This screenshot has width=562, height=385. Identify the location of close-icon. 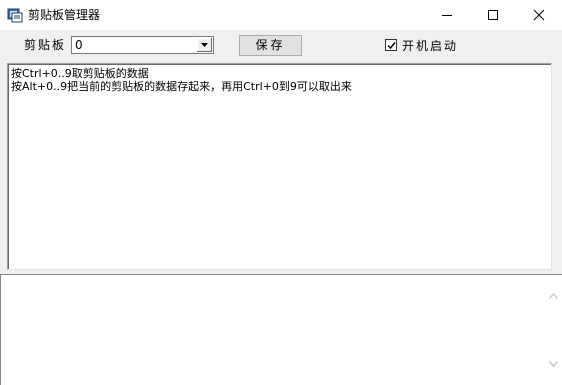
(539, 15).